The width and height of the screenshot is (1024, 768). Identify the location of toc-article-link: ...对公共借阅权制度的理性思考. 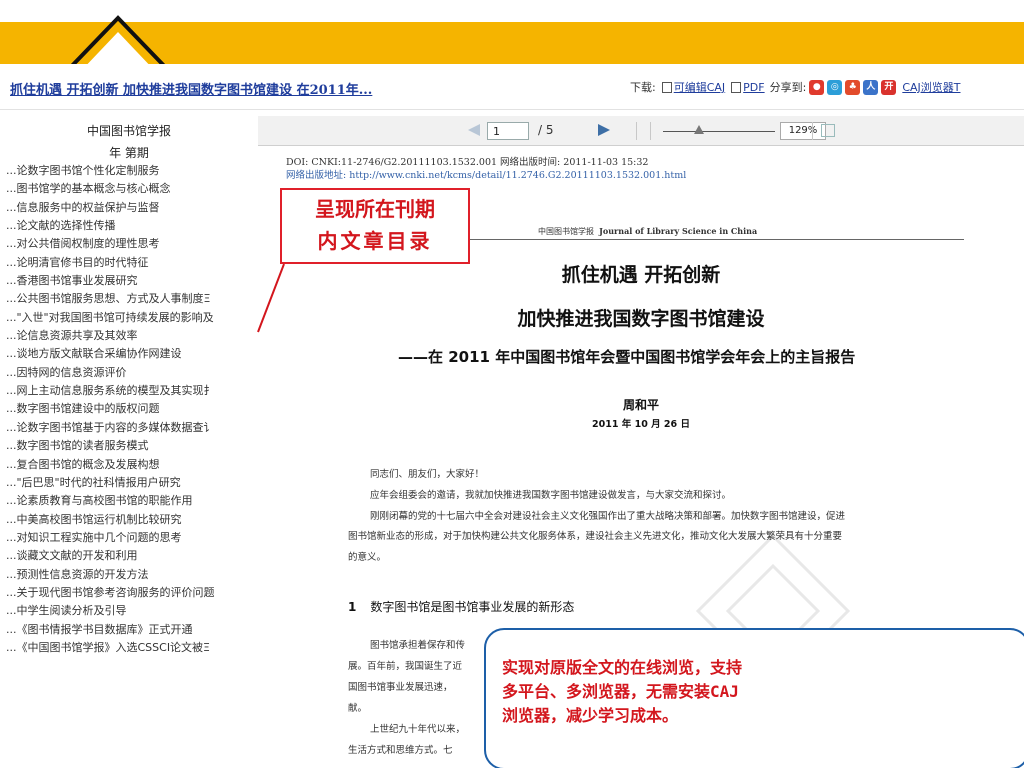
(131, 244).